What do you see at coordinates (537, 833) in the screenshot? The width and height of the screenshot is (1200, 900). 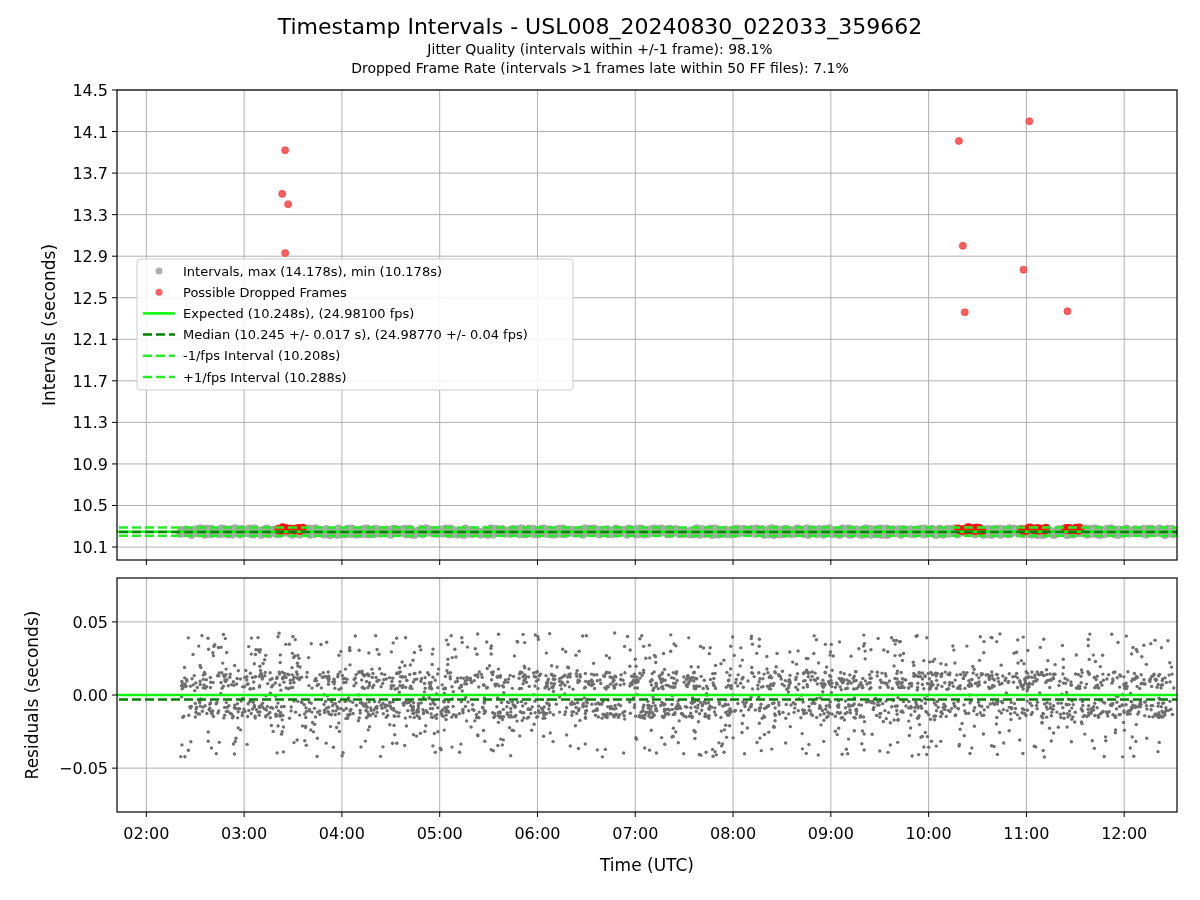 I see `x-tick-label: 06:00` at bounding box center [537, 833].